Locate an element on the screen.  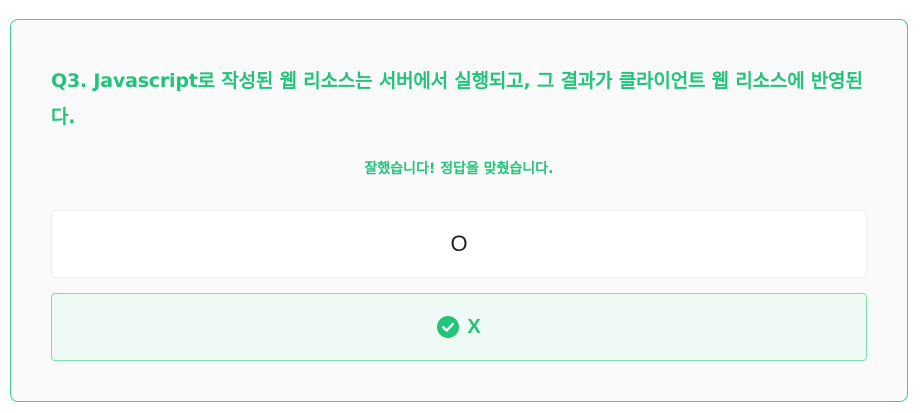
option-x-label: X is located at coordinates (474, 326).